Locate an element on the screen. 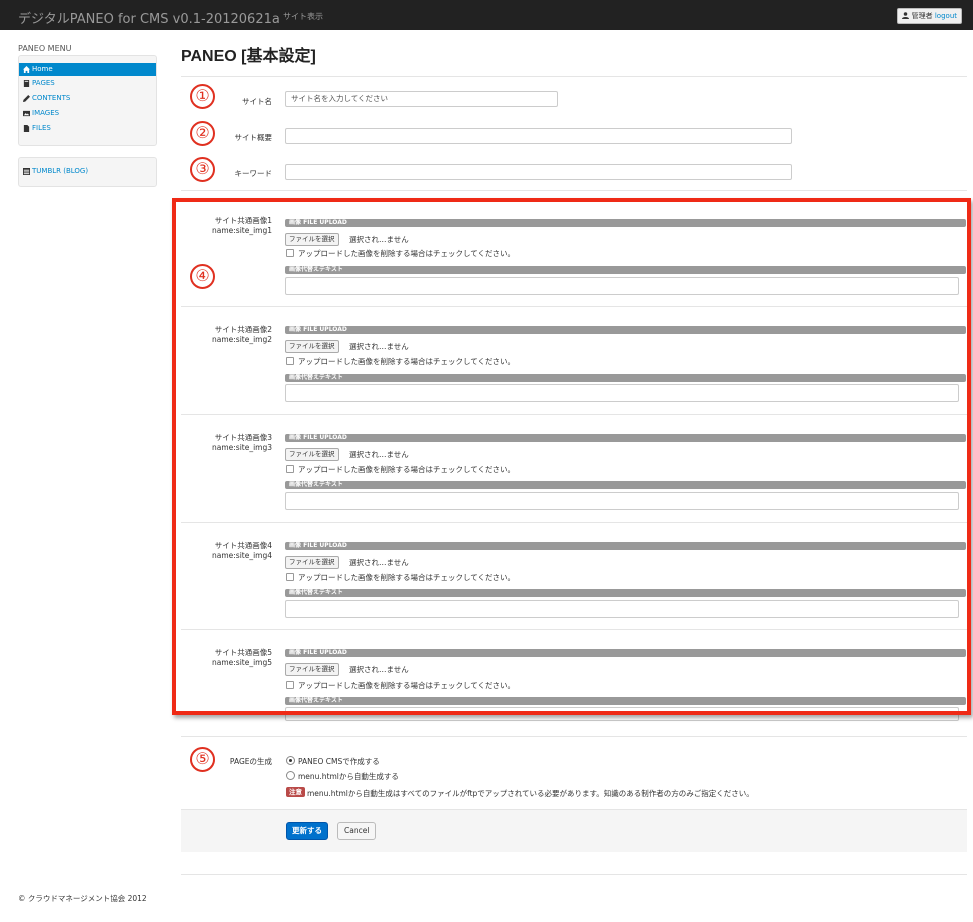  footer-divider is located at coordinates (574, 874).